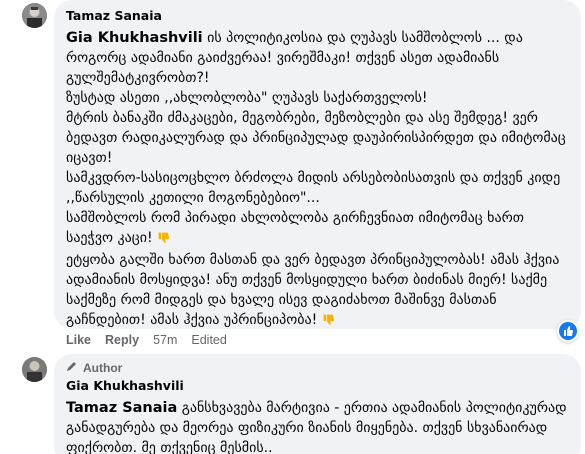  Describe the element at coordinates (209, 340) in the screenshot. I see `edited-label: Edited` at that location.